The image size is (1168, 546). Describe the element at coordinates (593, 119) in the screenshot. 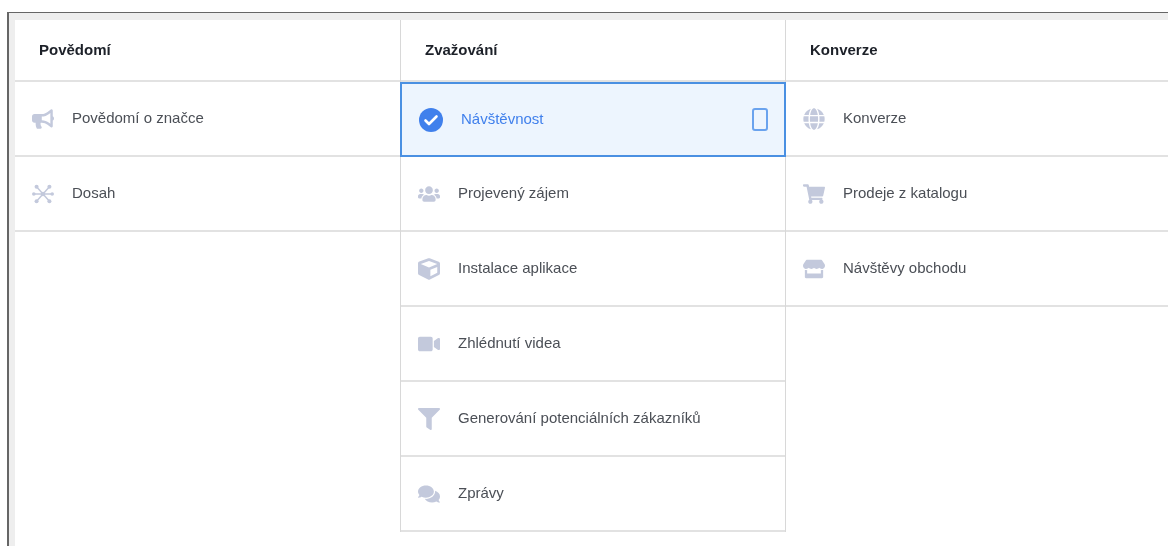

I see `objective-option: Návštěvnost` at that location.